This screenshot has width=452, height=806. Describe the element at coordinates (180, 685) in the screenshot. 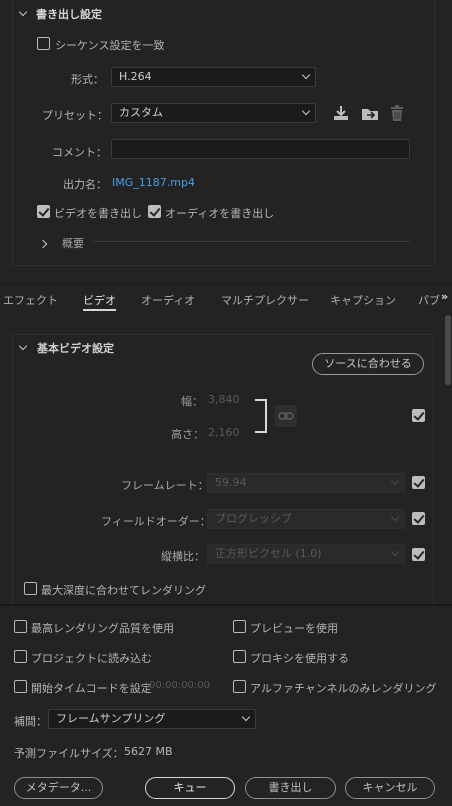

I see `start-timecode-value: 00:00:00:00` at that location.